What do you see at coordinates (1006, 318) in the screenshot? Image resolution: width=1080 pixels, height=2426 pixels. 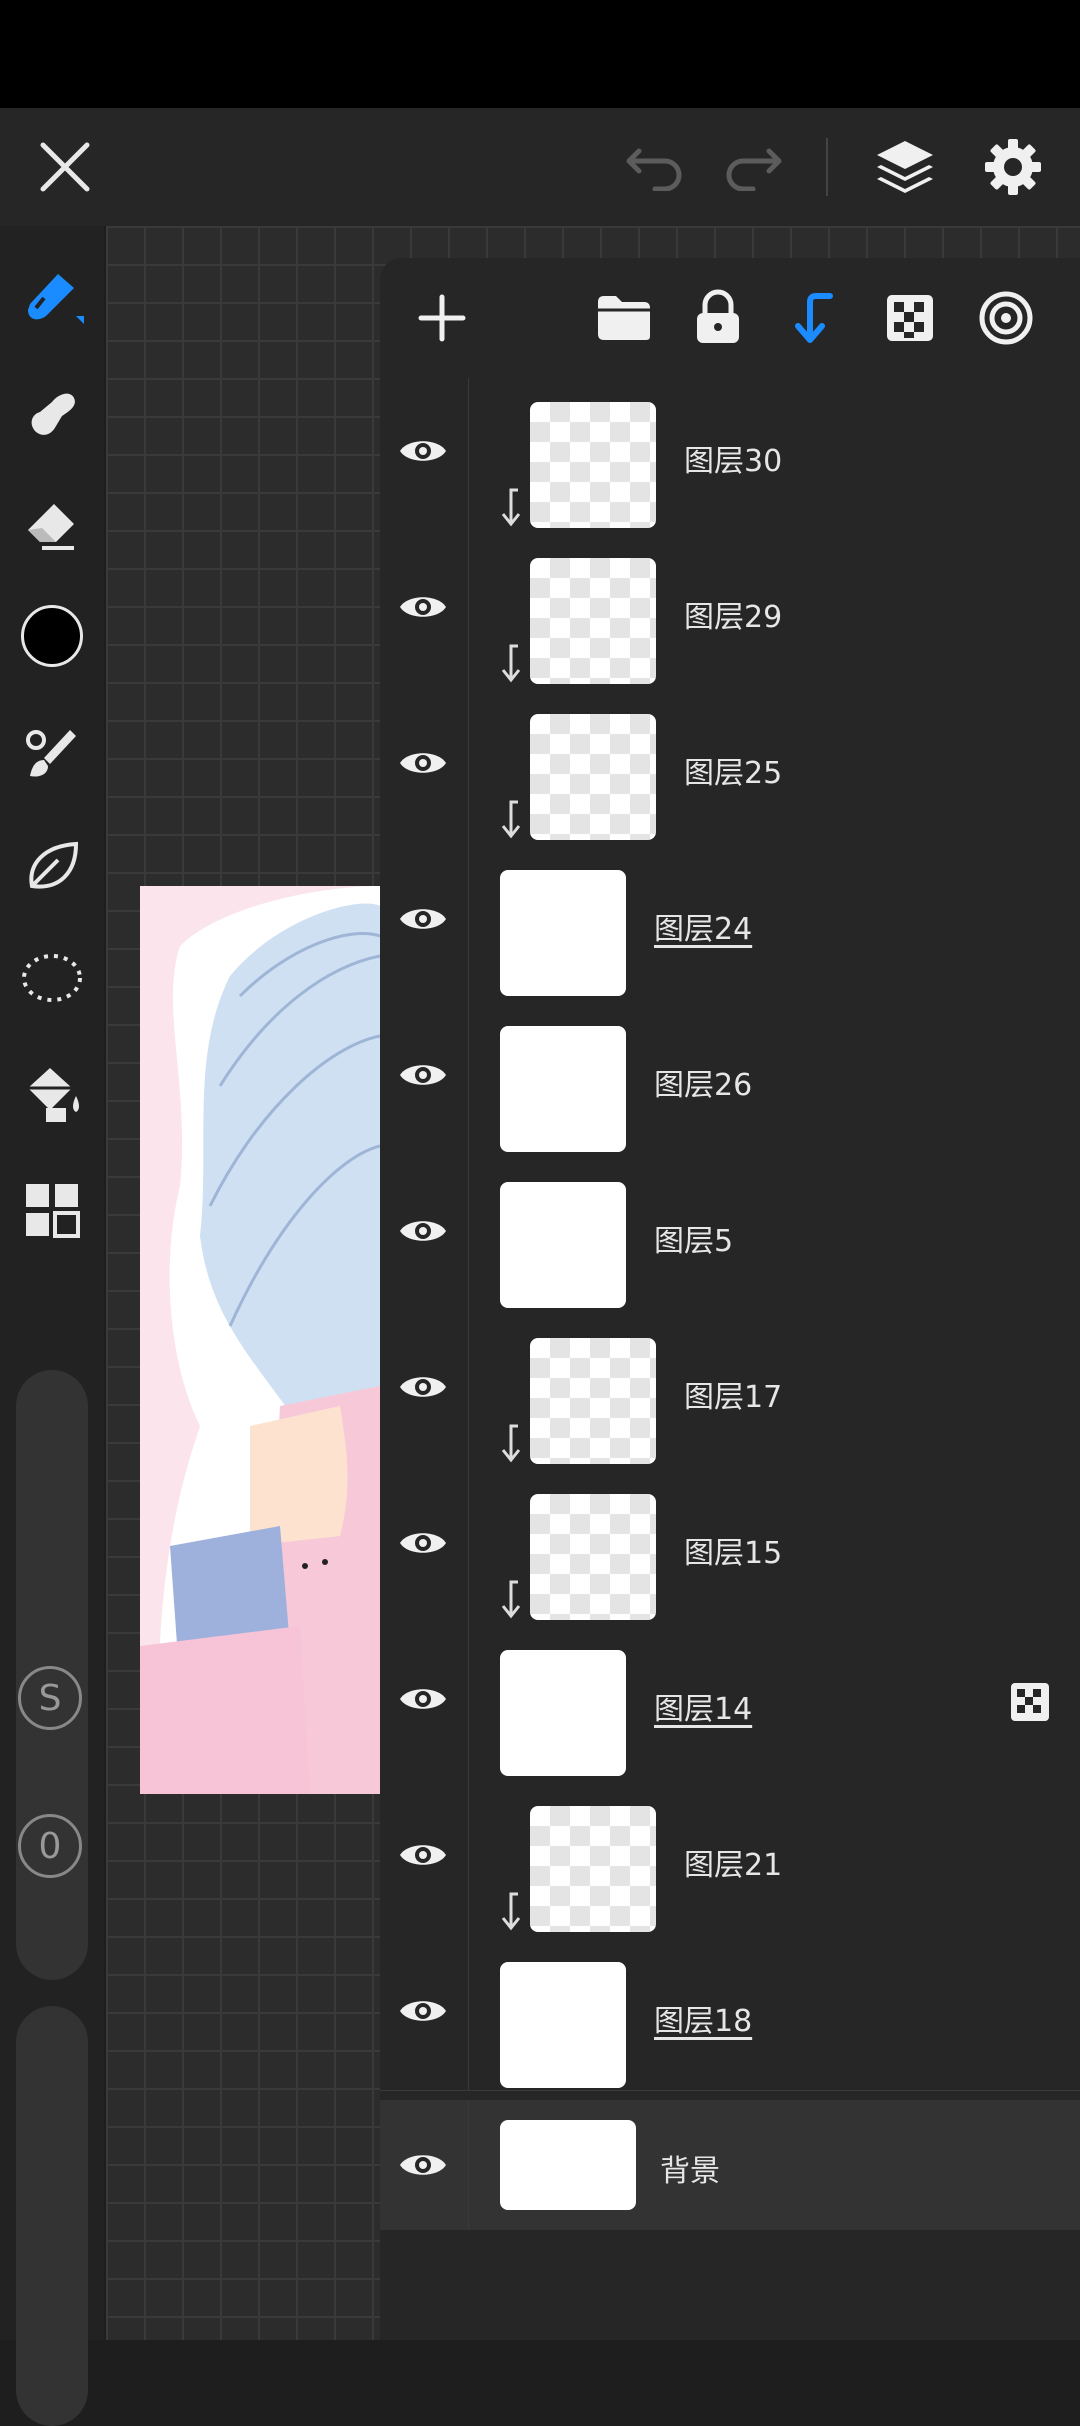 I see `blend-icon` at bounding box center [1006, 318].